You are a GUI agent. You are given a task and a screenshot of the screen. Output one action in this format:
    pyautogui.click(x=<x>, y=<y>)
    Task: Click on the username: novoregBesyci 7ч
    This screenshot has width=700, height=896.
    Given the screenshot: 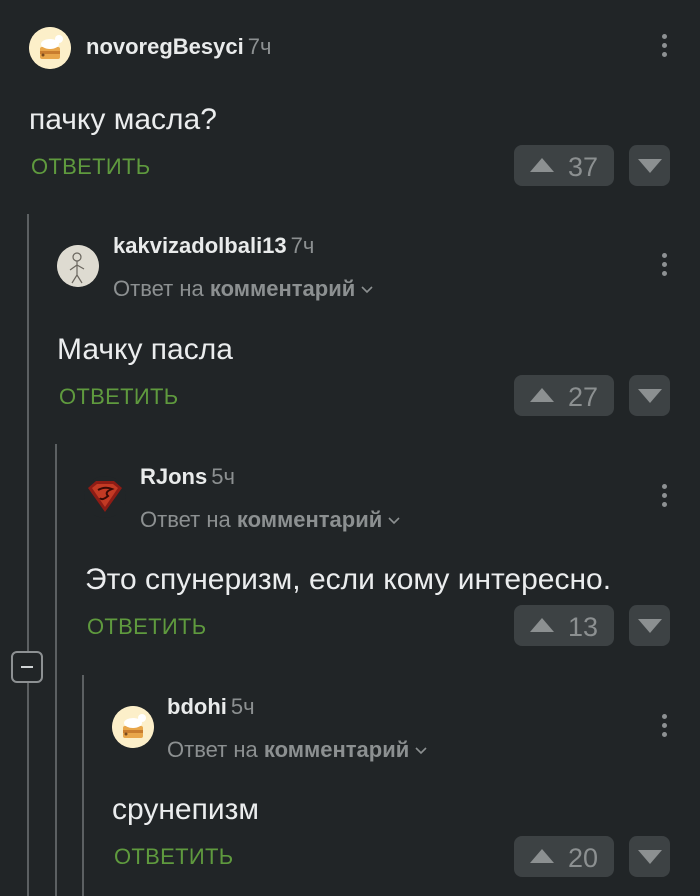 What is the action you would take?
    pyautogui.click(x=178, y=47)
    